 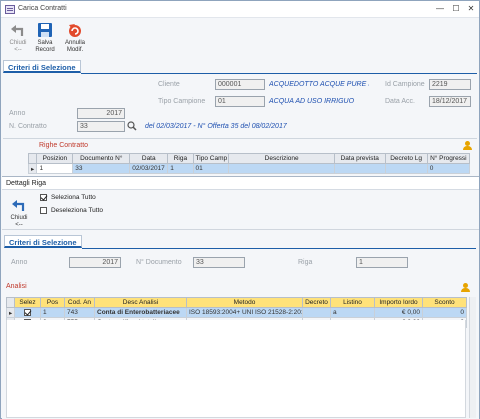 What do you see at coordinates (43, 197) in the screenshot?
I see `select-all-checkbox` at bounding box center [43, 197].